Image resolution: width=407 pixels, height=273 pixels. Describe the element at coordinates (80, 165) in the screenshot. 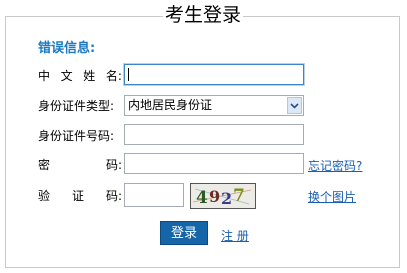

I see `password-label: 密码:` at that location.